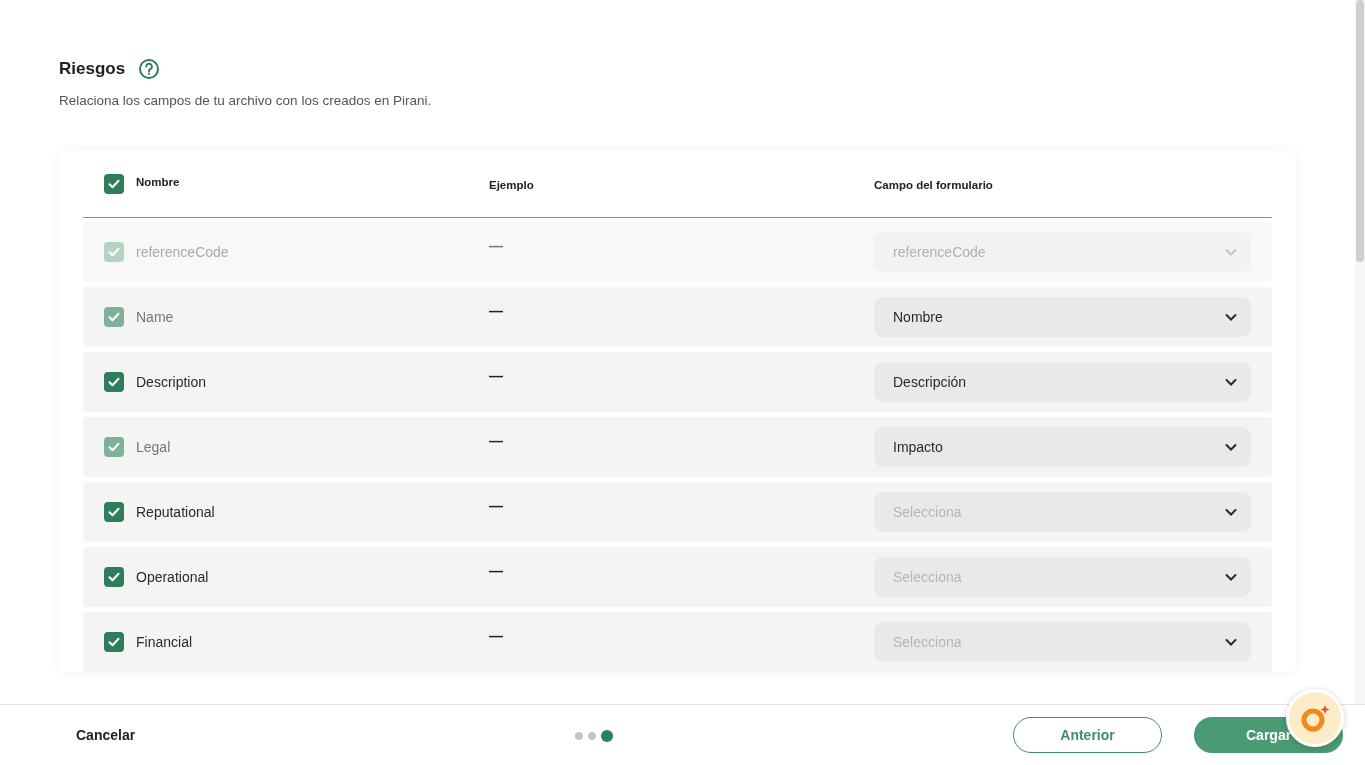 This screenshot has height=765, width=1365. Describe the element at coordinates (172, 577) in the screenshot. I see `field-name: Operational` at that location.